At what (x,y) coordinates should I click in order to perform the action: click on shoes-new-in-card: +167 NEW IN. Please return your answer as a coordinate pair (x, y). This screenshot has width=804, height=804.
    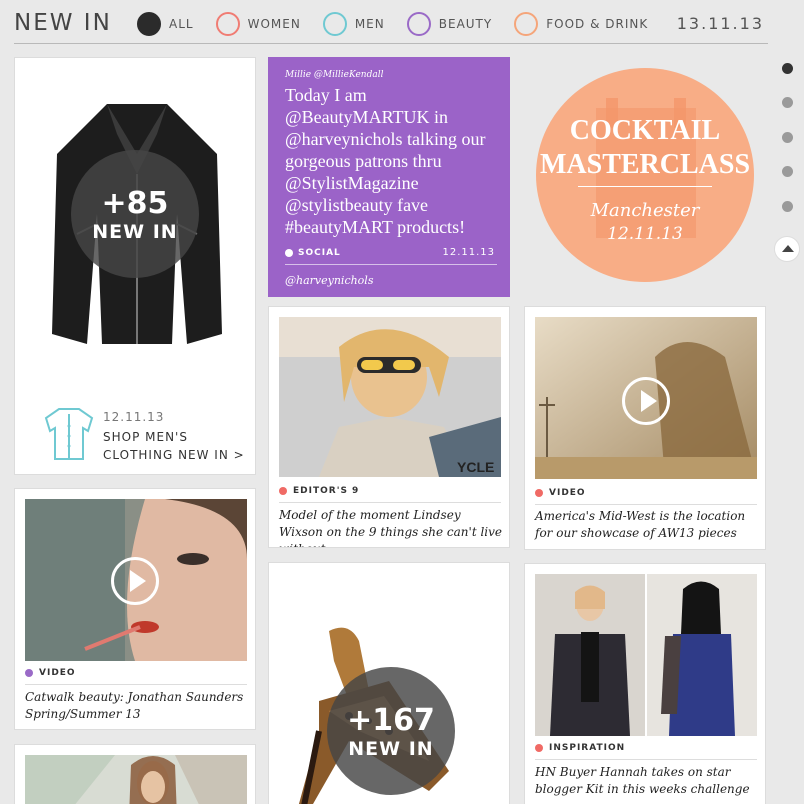
    Looking at the image, I should click on (389, 683).